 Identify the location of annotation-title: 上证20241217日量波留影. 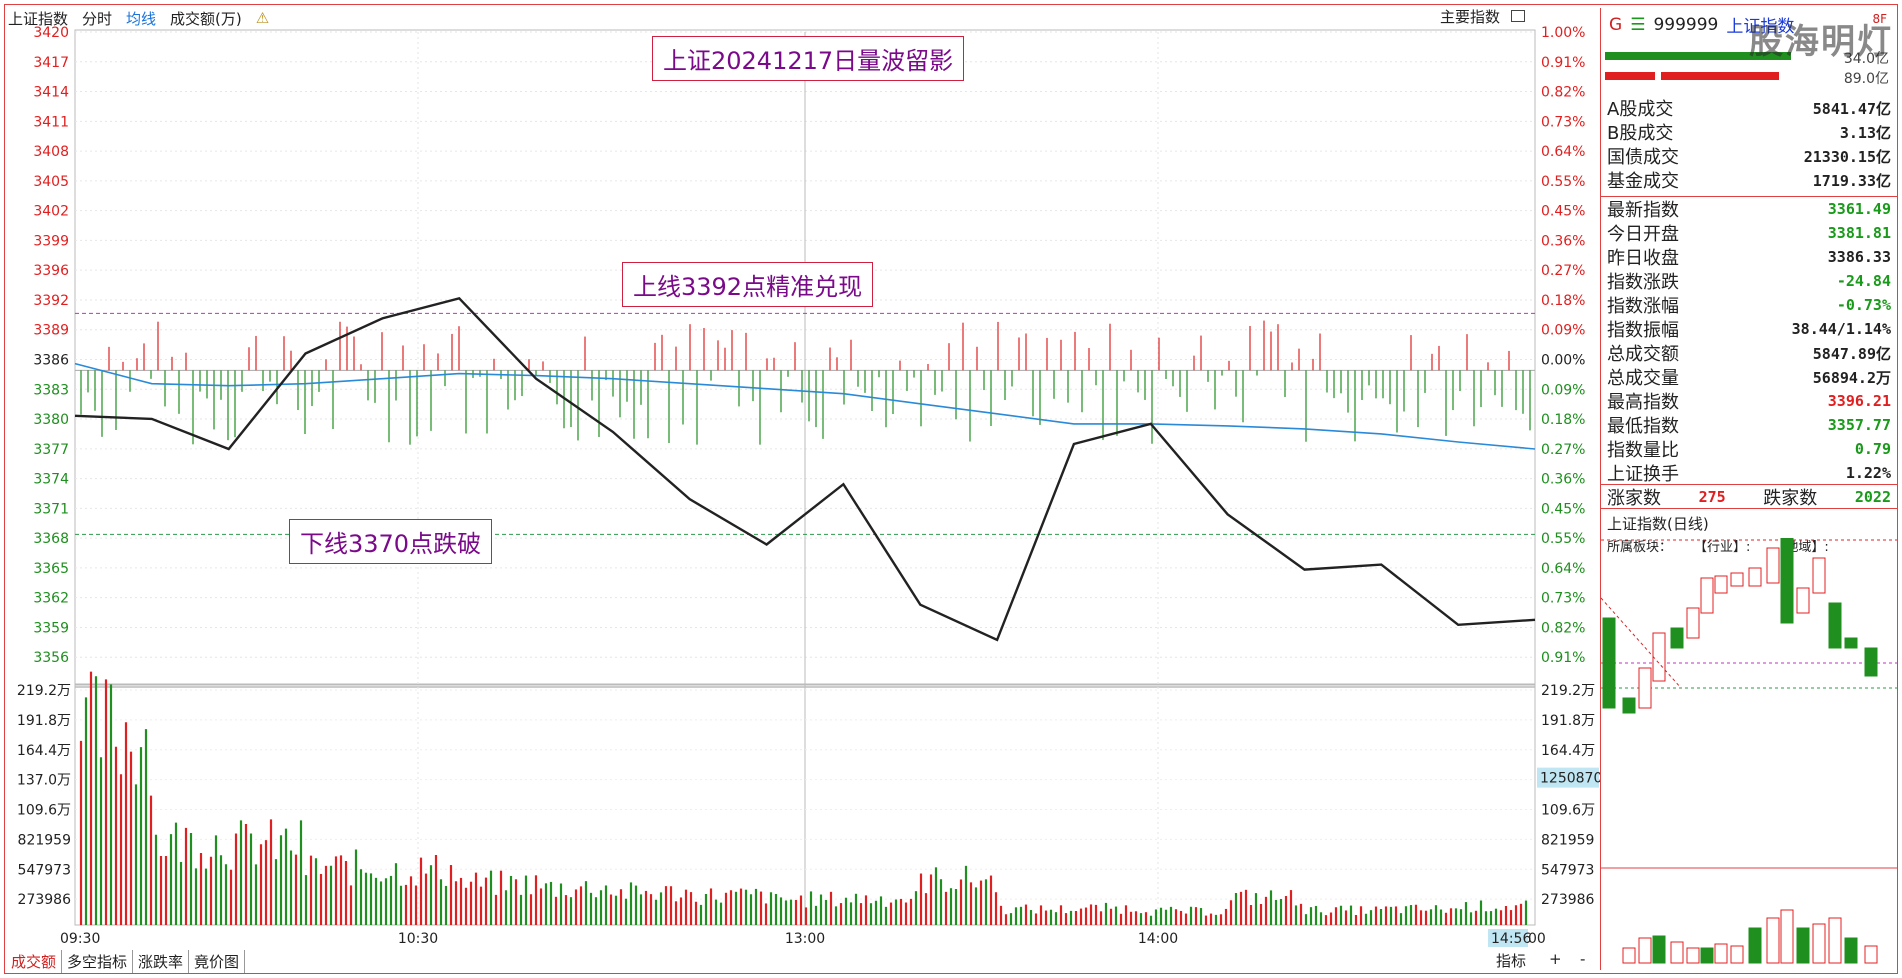
(808, 58).